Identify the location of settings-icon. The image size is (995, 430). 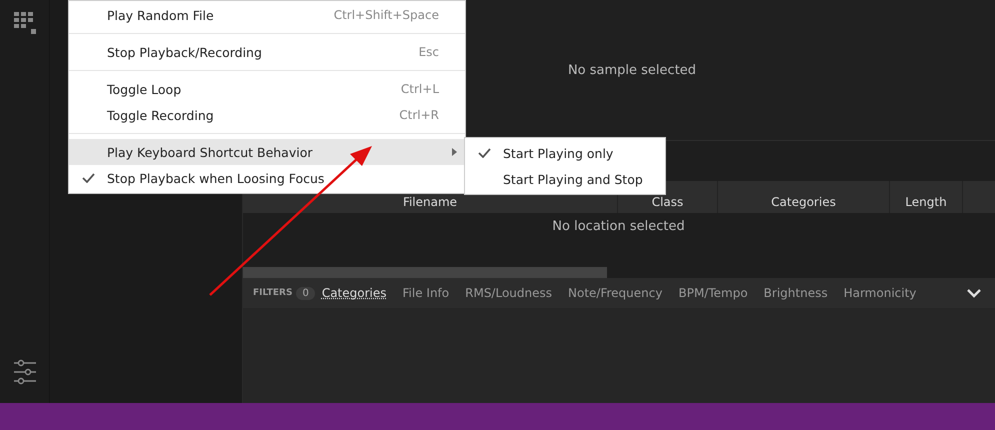
(24, 372).